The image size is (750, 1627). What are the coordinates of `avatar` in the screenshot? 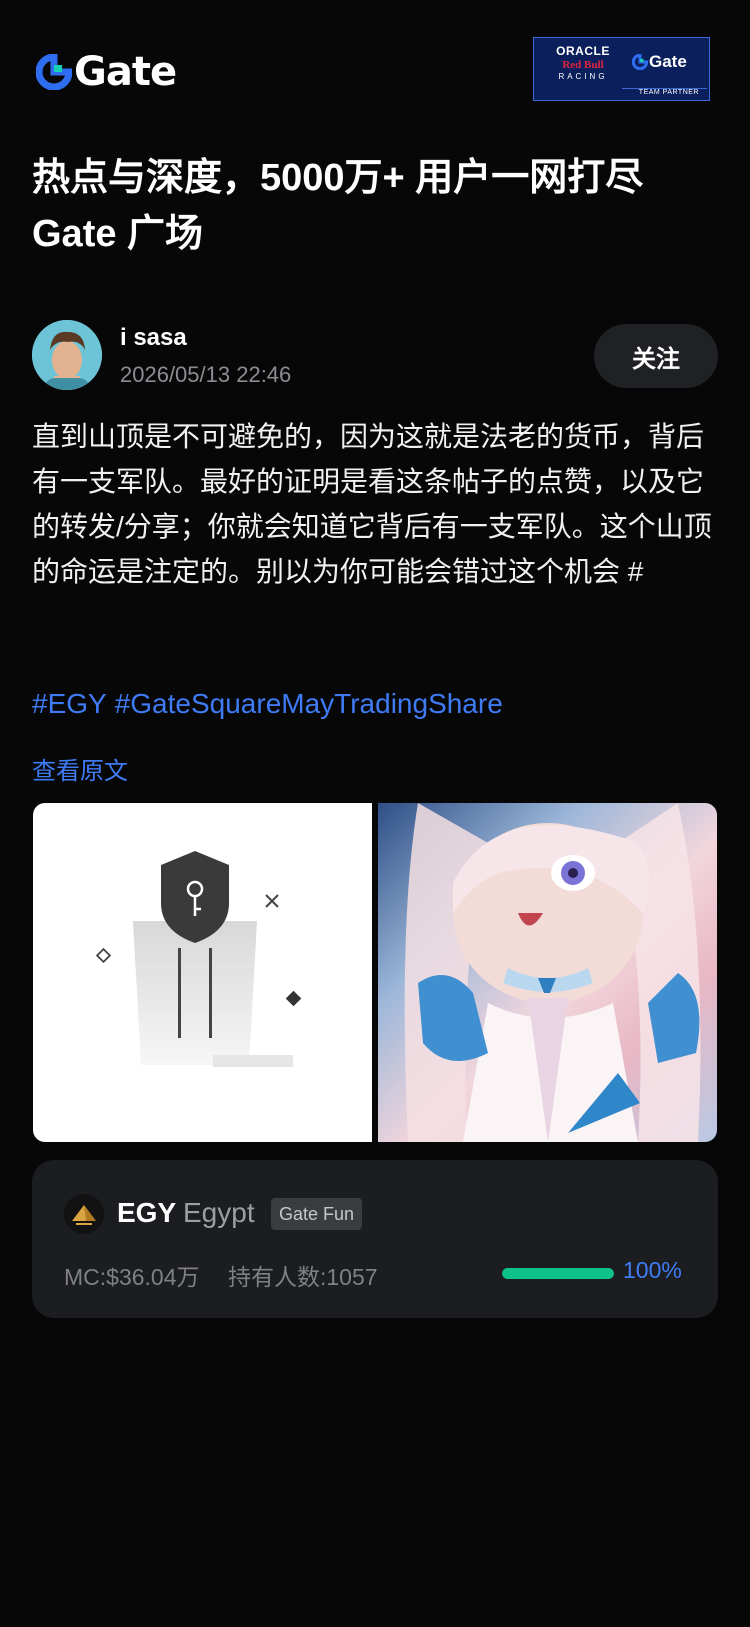 It's located at (67, 355).